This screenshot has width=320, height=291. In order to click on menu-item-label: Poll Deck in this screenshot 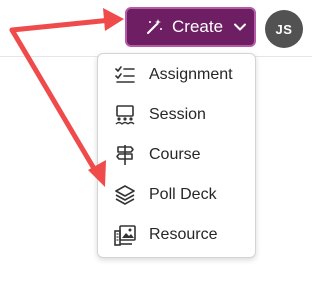, I will do `click(183, 194)`.